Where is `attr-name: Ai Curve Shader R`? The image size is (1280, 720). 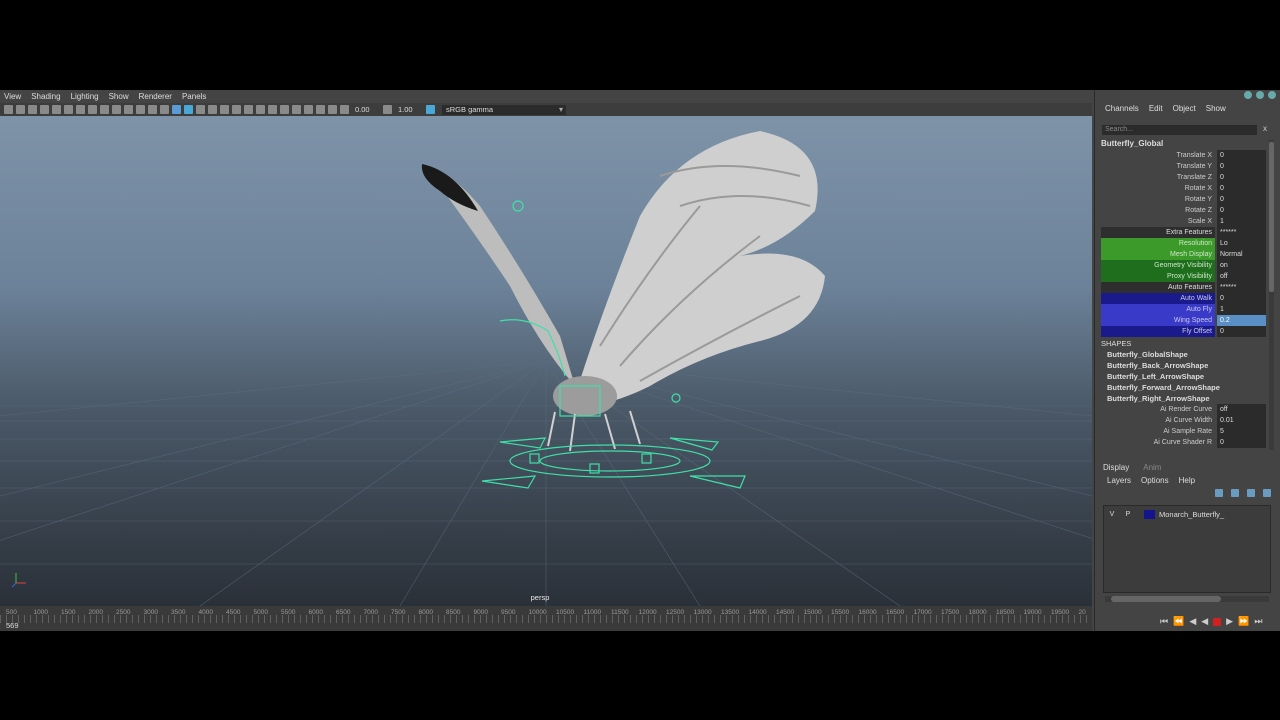
attr-name: Ai Curve Shader R is located at coordinates (1158, 442).